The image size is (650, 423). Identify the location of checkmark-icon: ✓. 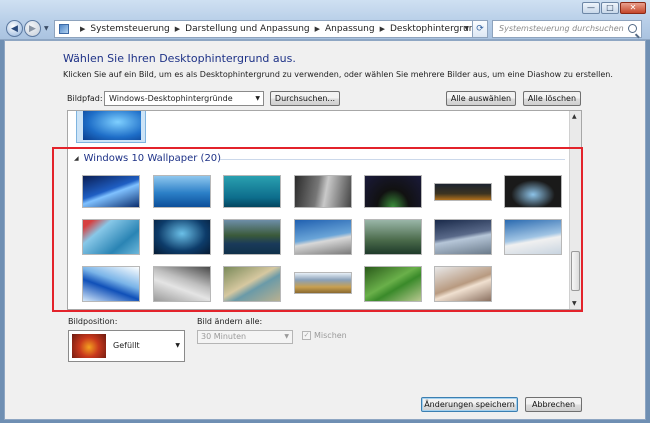
(306, 335).